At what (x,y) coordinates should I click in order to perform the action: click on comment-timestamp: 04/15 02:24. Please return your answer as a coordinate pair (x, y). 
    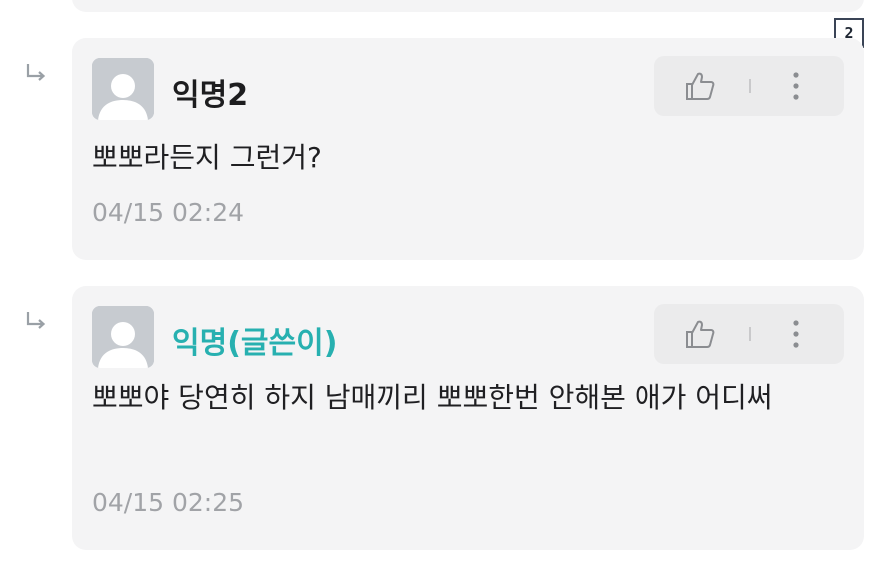
    Looking at the image, I should click on (168, 212).